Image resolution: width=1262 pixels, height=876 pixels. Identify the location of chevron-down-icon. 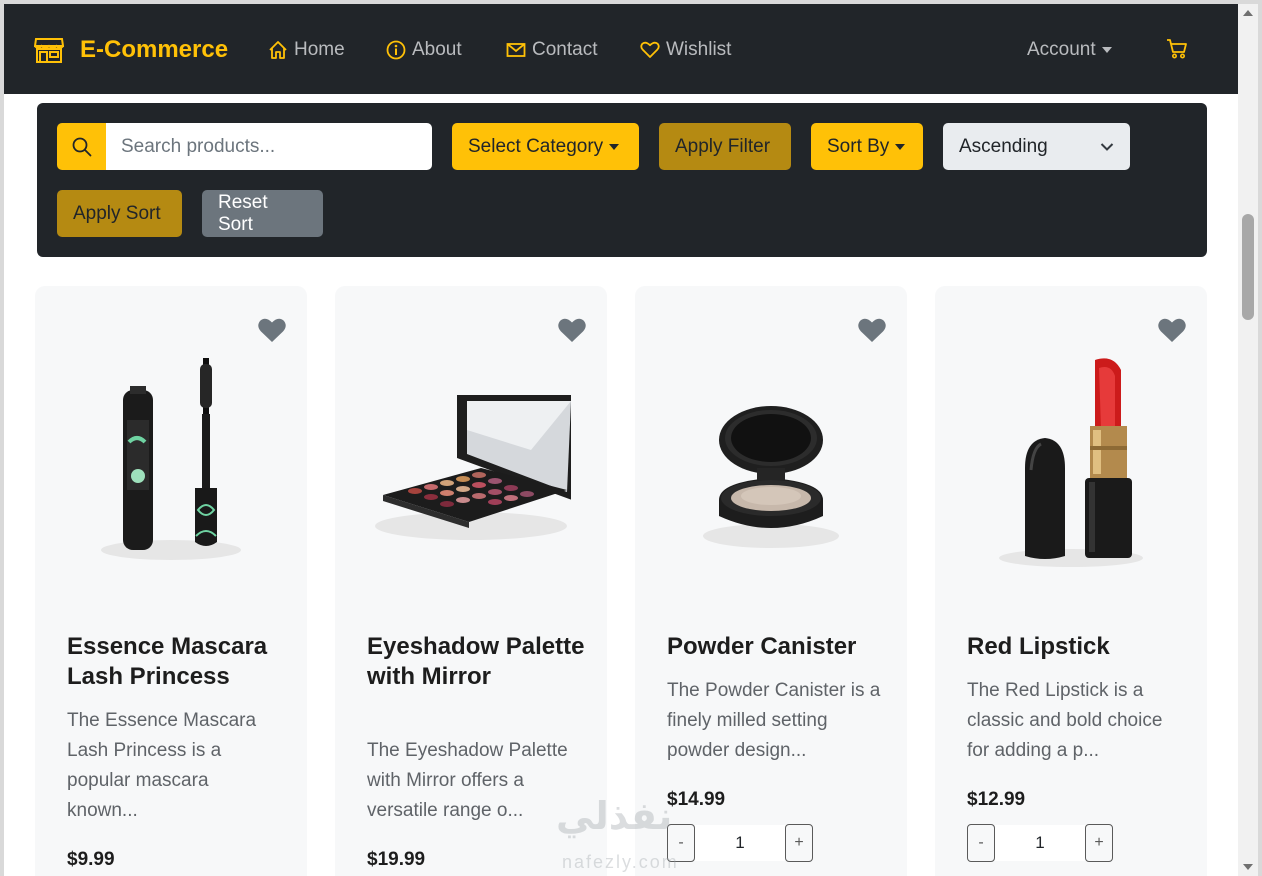
(1107, 146).